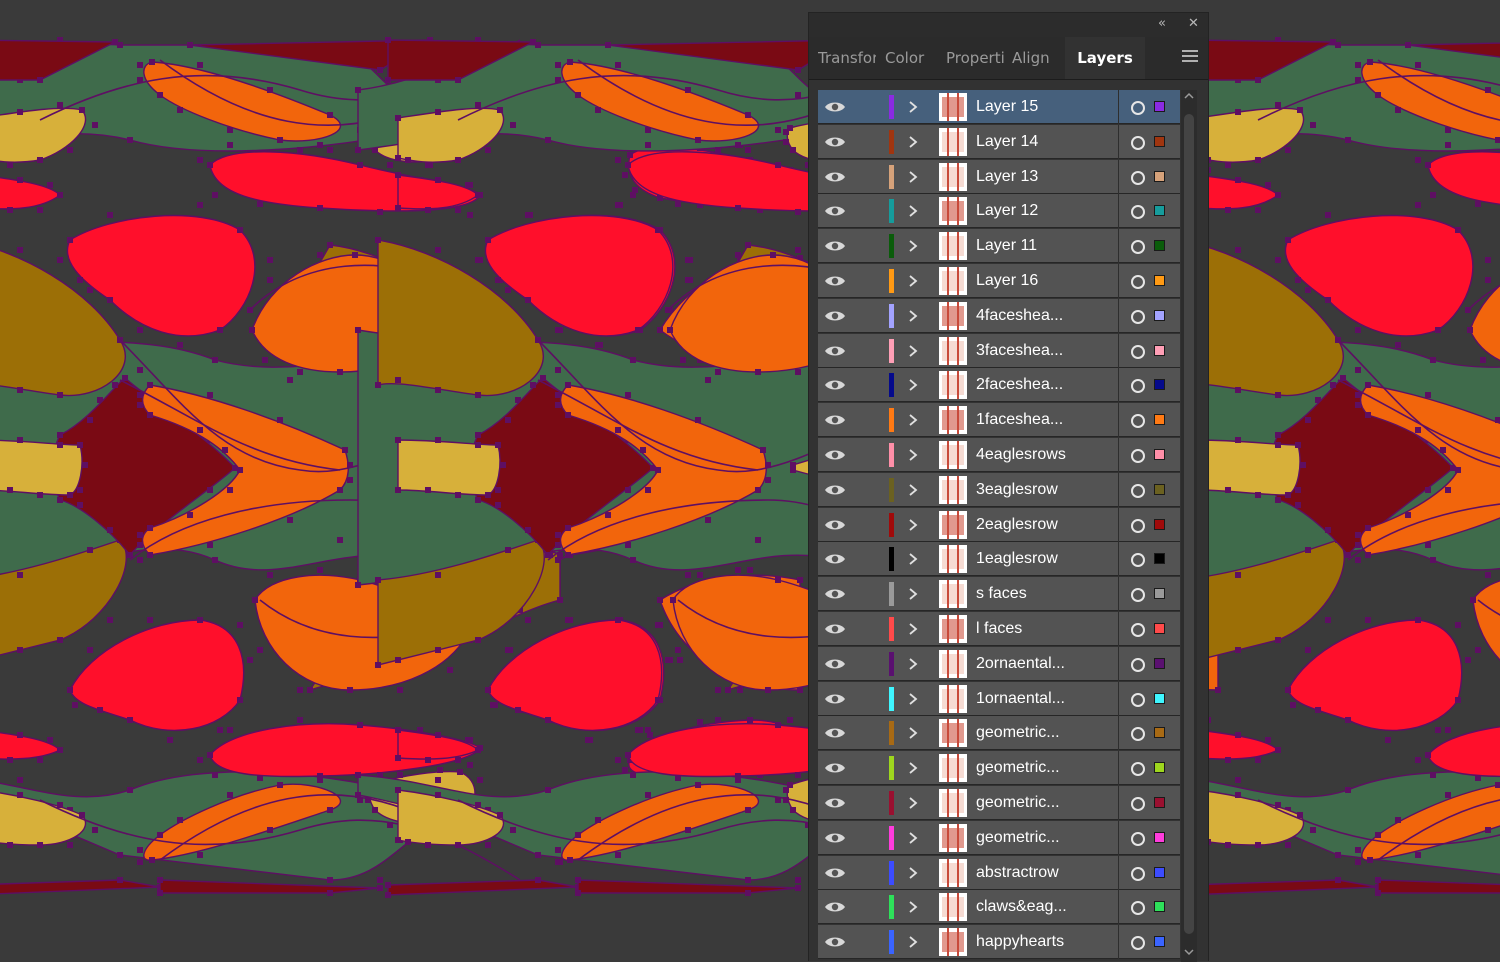 The image size is (1500, 962). Describe the element at coordinates (999, 281) in the screenshot. I see `layer-row: Layer 16` at that location.